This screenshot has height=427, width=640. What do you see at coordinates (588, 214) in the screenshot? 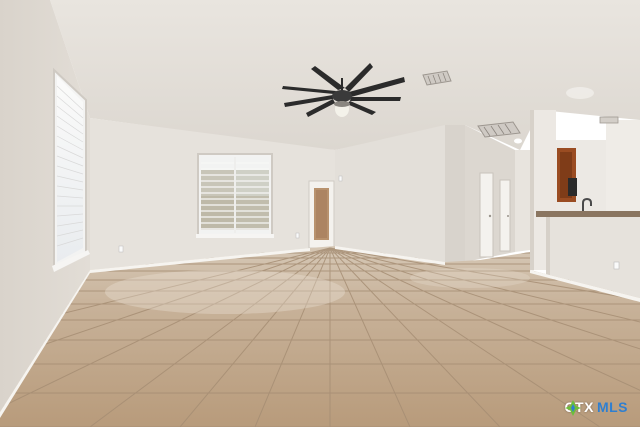
I see `kitchen-counter-top` at bounding box center [588, 214].